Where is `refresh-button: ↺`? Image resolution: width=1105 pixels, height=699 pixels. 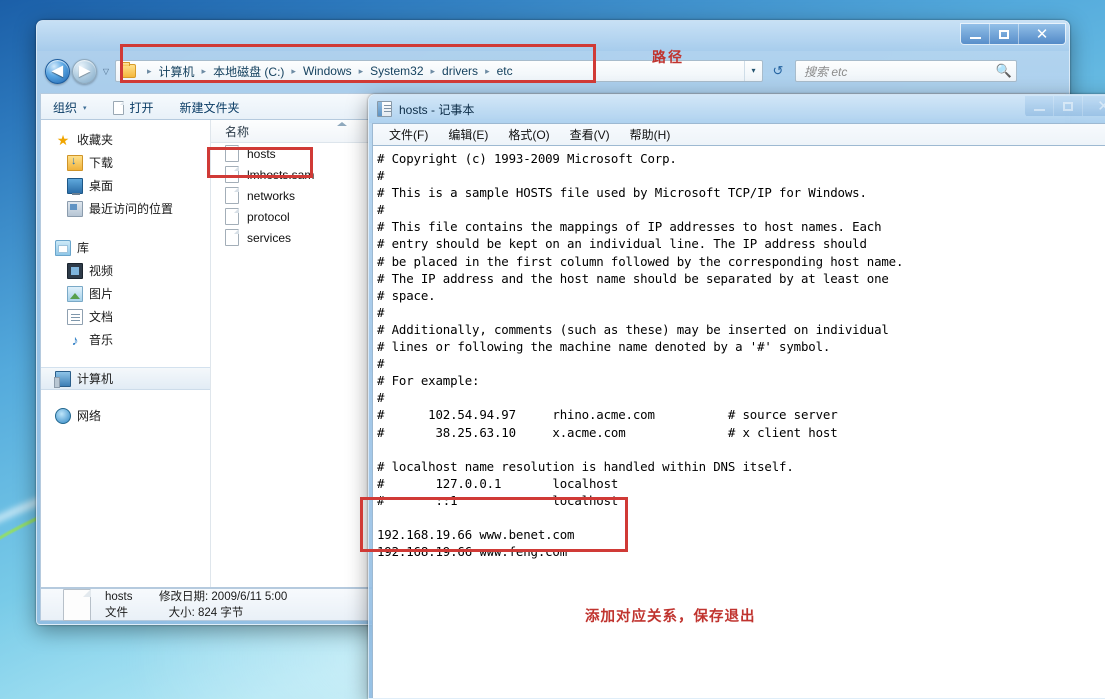 refresh-button: ↺ is located at coordinates (778, 71).